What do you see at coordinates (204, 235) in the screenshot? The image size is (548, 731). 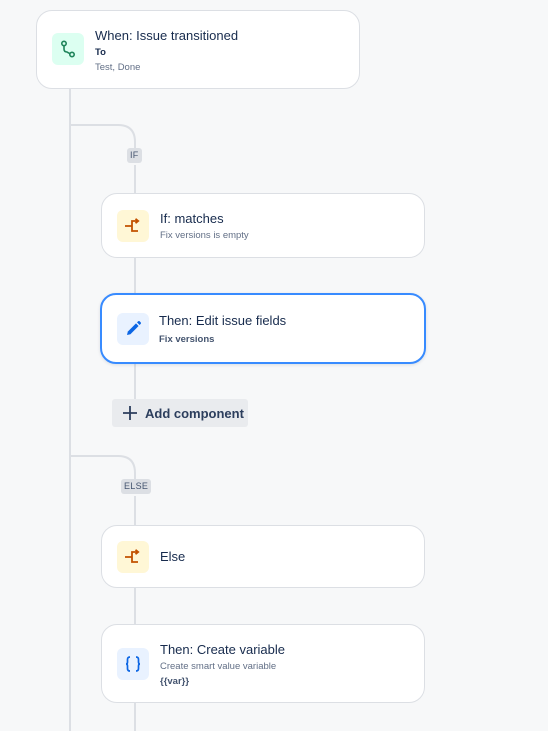 I see `if-condition-subtitle: Fix versions is empty` at bounding box center [204, 235].